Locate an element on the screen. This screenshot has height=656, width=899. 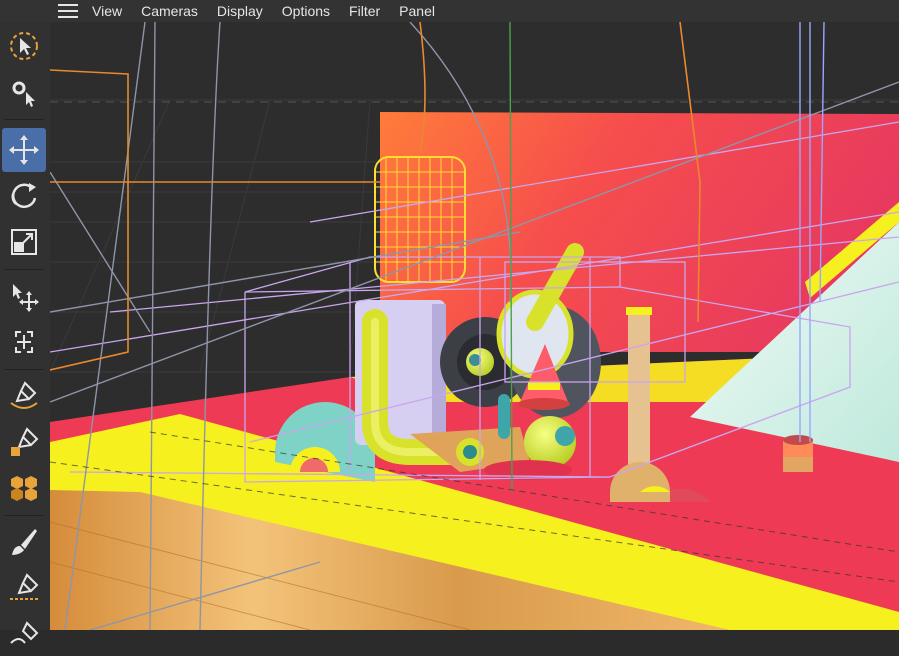
extra-spline-tool is located at coordinates (24, 634).